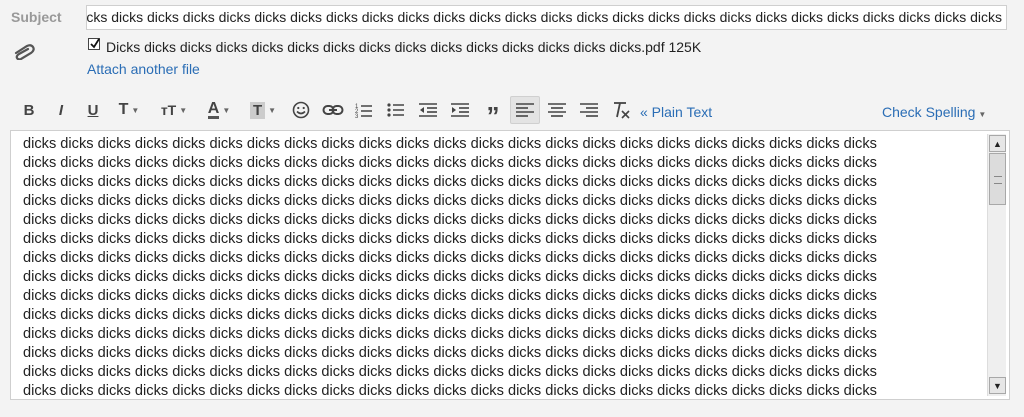 The height and width of the screenshot is (417, 1024). I want to click on font-size-button: тT ▼, so click(174, 110).